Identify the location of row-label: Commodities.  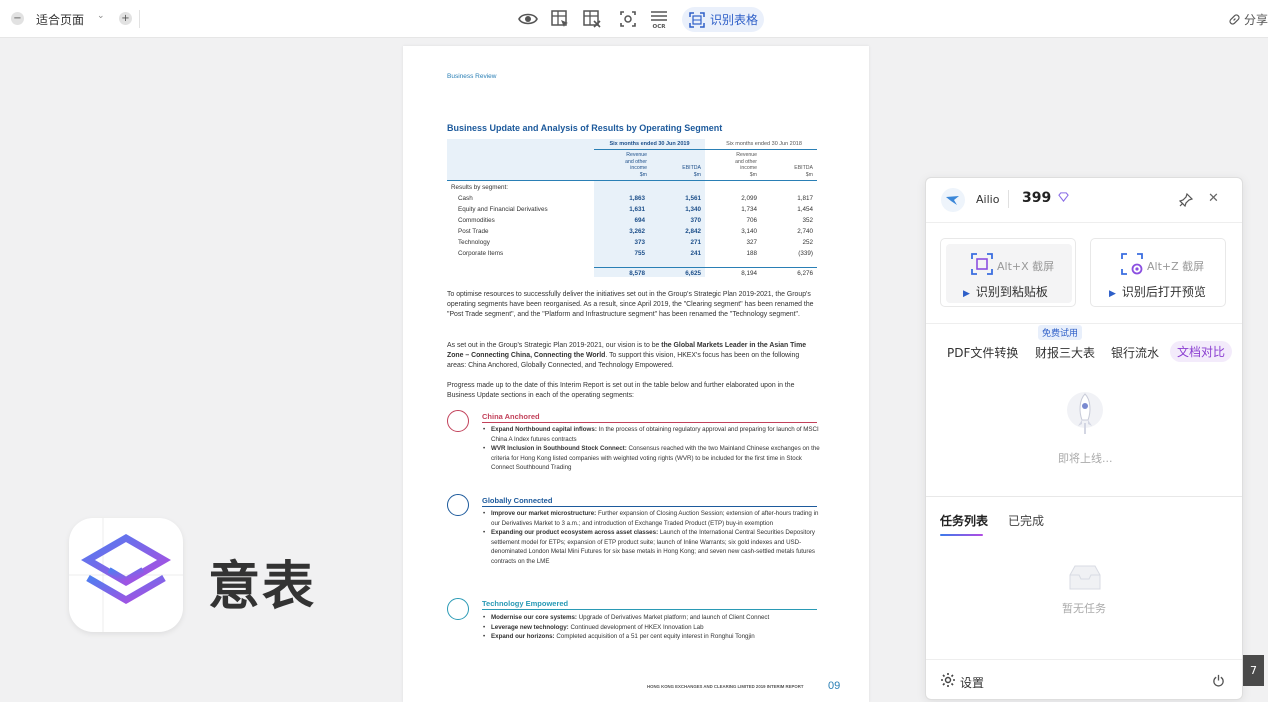
(476, 220).